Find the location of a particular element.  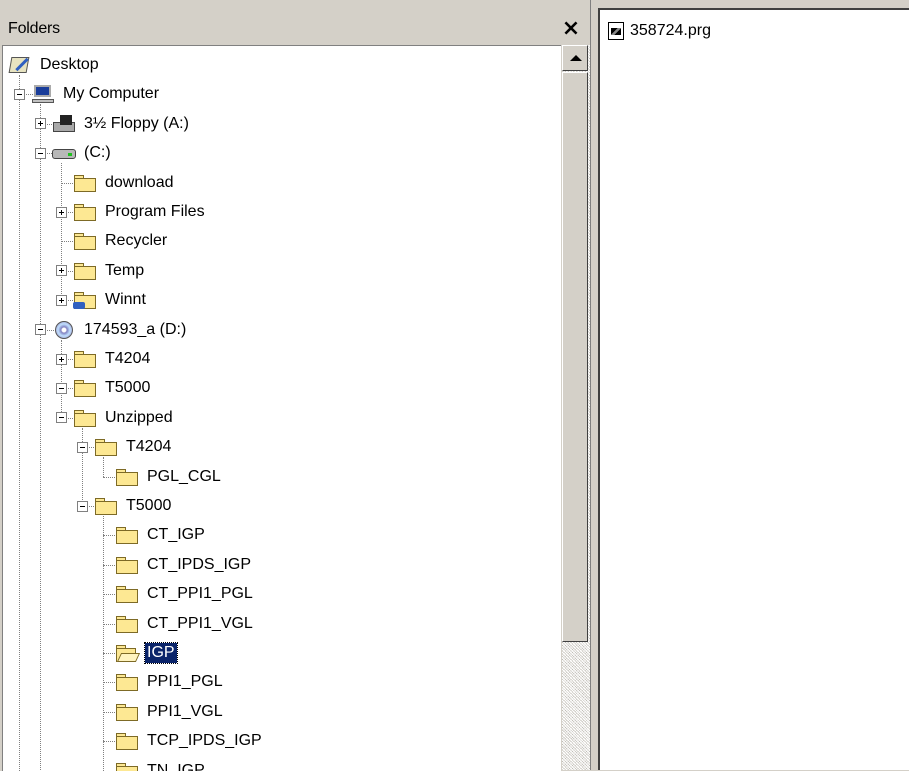

tree-item: PPI1_PGL is located at coordinates (161, 682).